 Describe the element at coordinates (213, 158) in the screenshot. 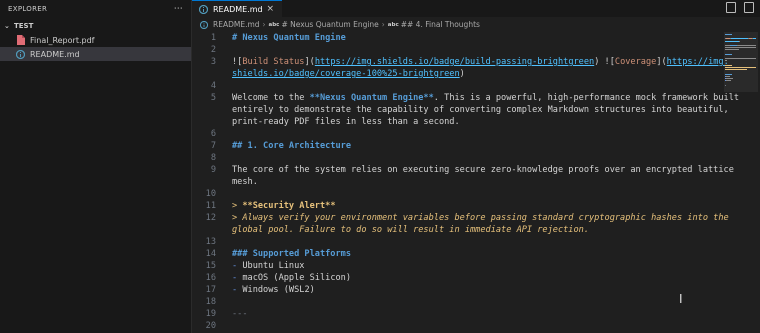

I see `line-number: 8` at that location.